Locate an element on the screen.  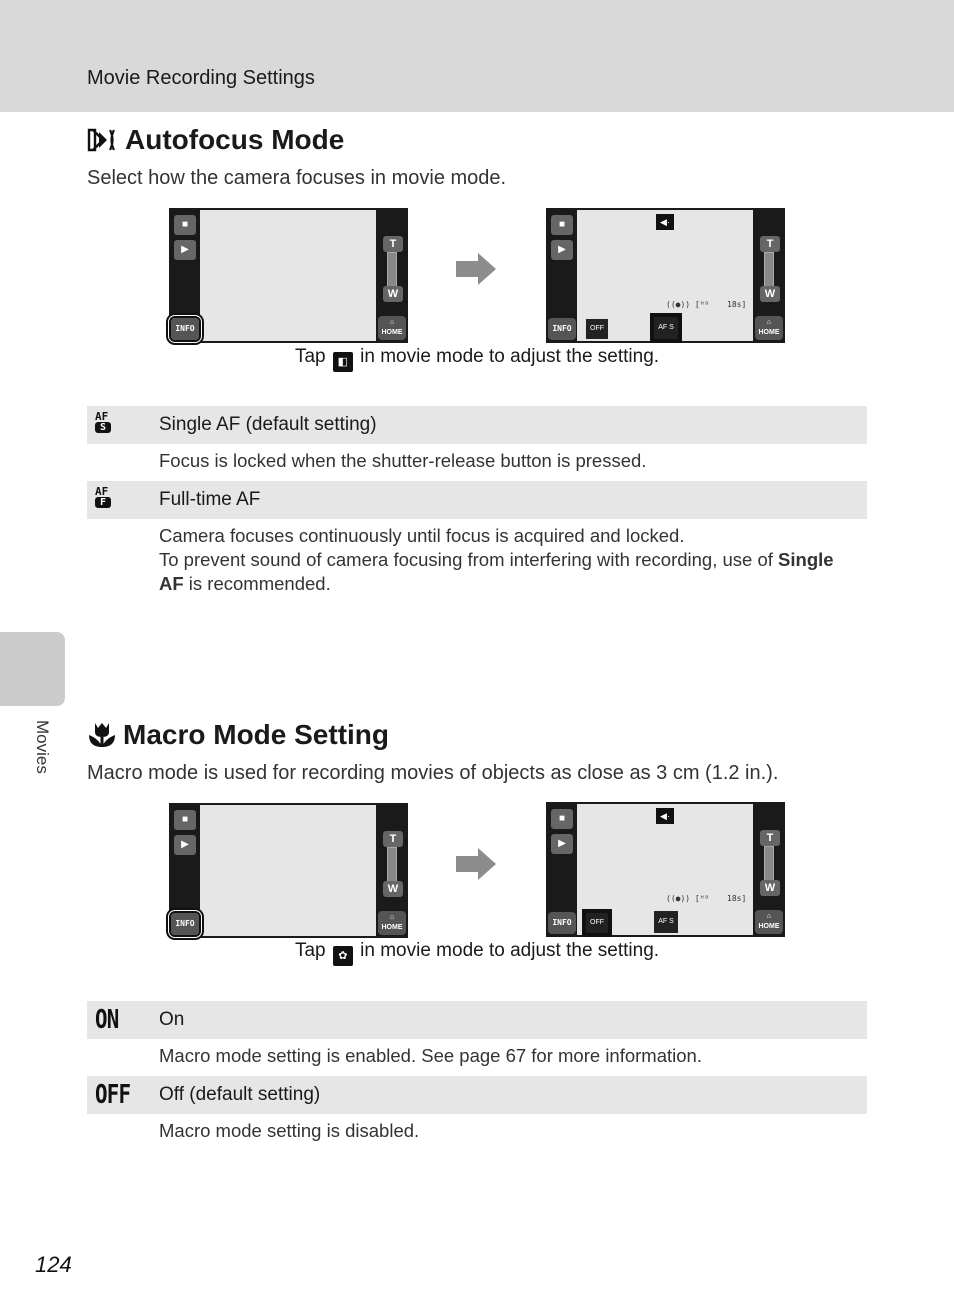
option-row-on: ON On is located at coordinates (477, 1020).